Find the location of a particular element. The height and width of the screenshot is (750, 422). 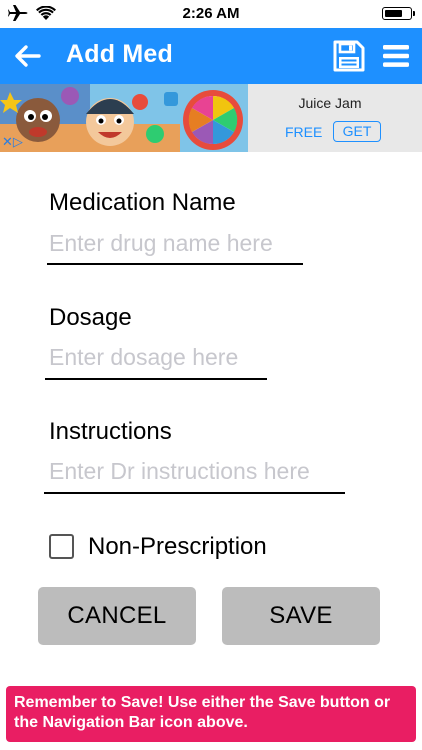

app-bar: Add Med is located at coordinates (211, 56).